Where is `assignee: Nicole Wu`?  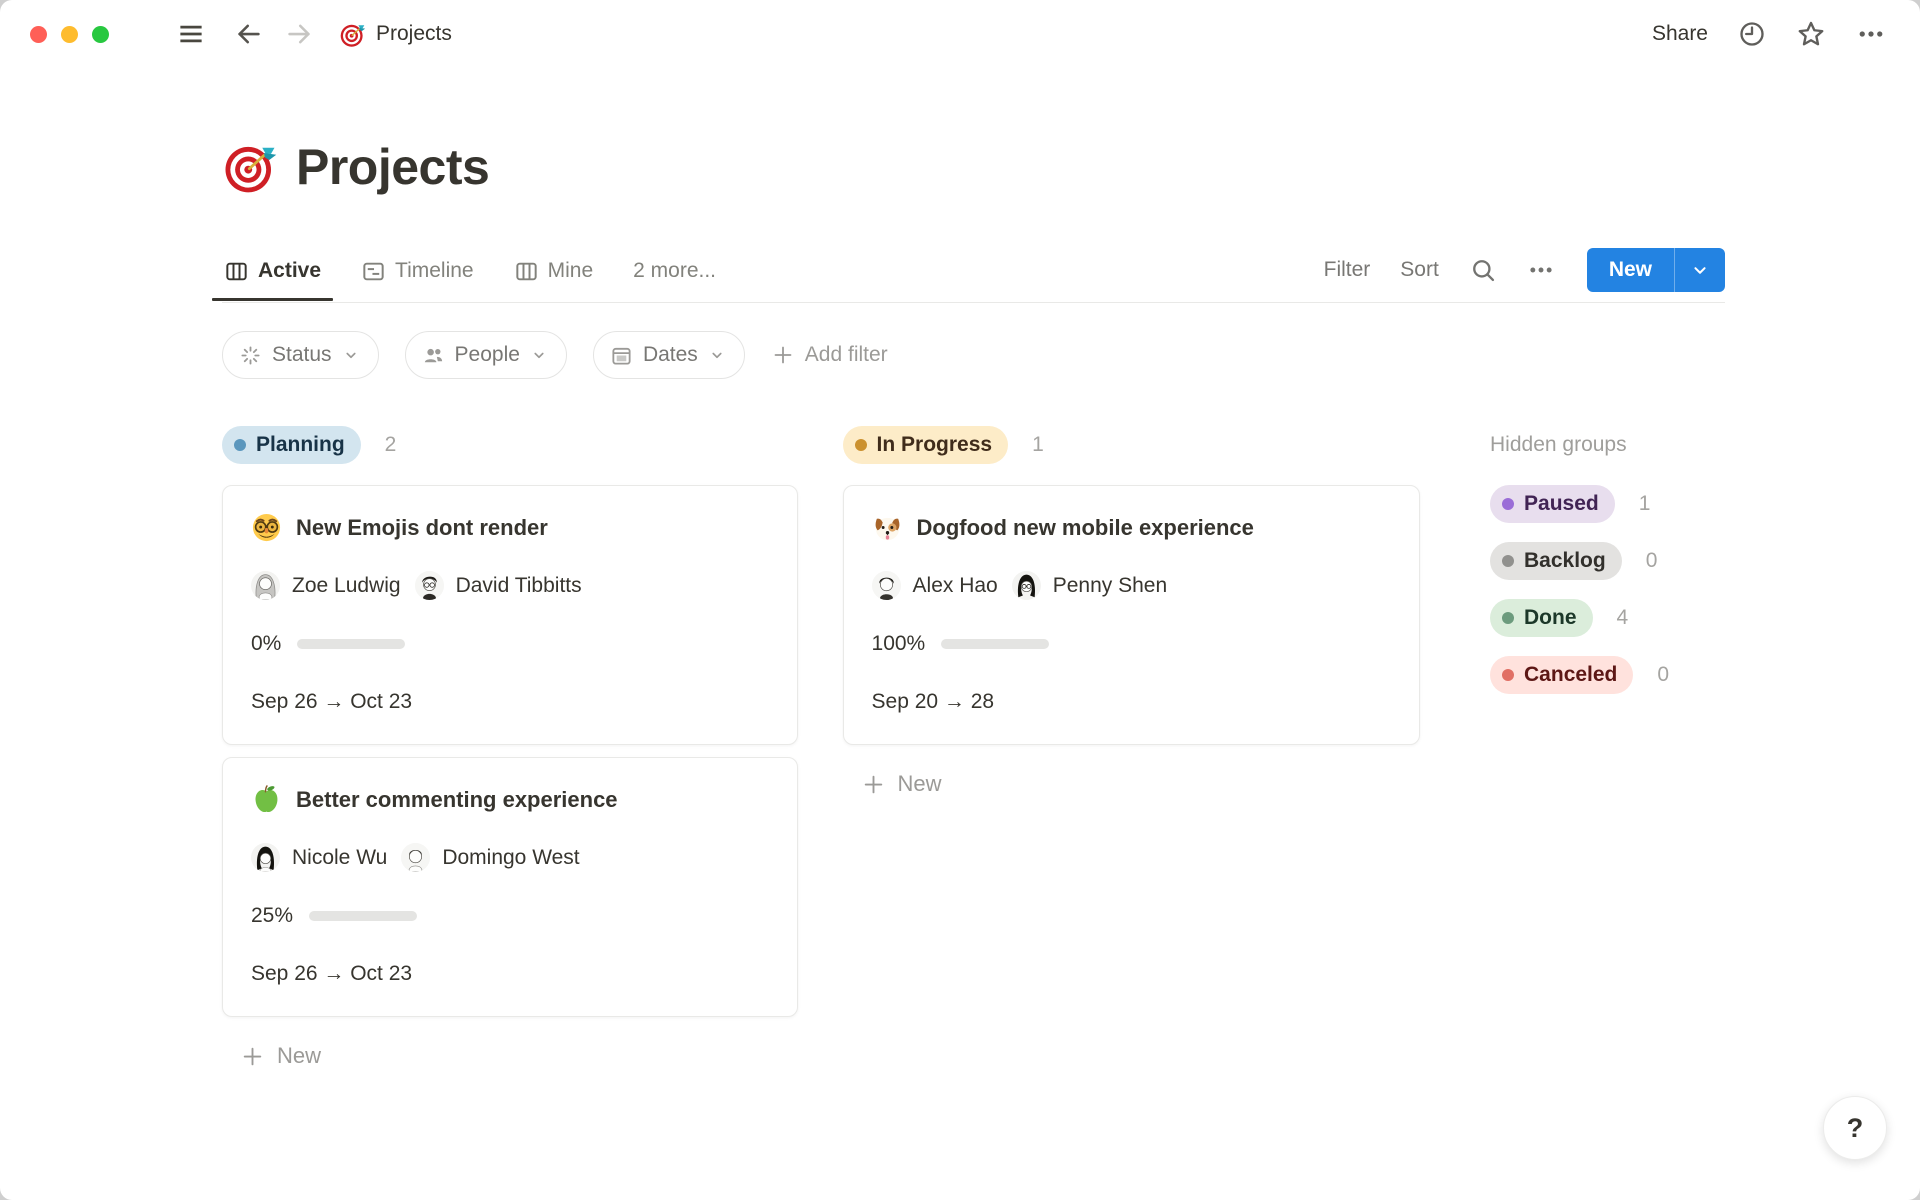 assignee: Nicole Wu is located at coordinates (319, 857).